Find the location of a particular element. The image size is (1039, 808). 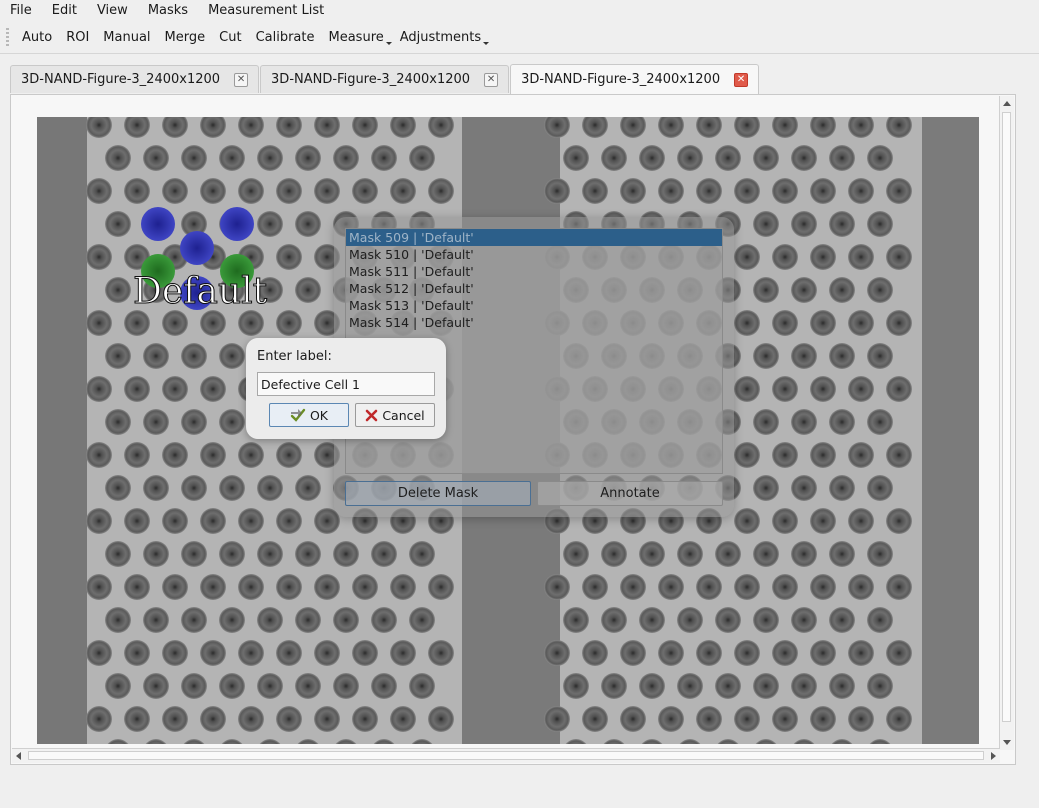

scroll-left-icon is located at coordinates (18, 756).